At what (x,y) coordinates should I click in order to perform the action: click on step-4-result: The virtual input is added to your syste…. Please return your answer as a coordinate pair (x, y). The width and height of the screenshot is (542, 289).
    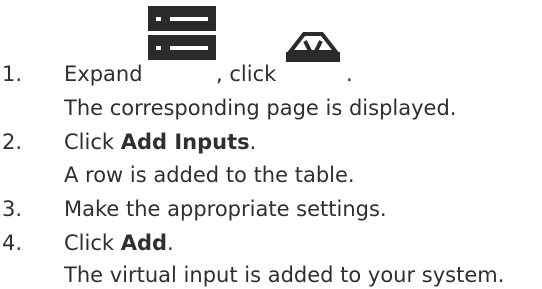
    Looking at the image, I should click on (284, 275).